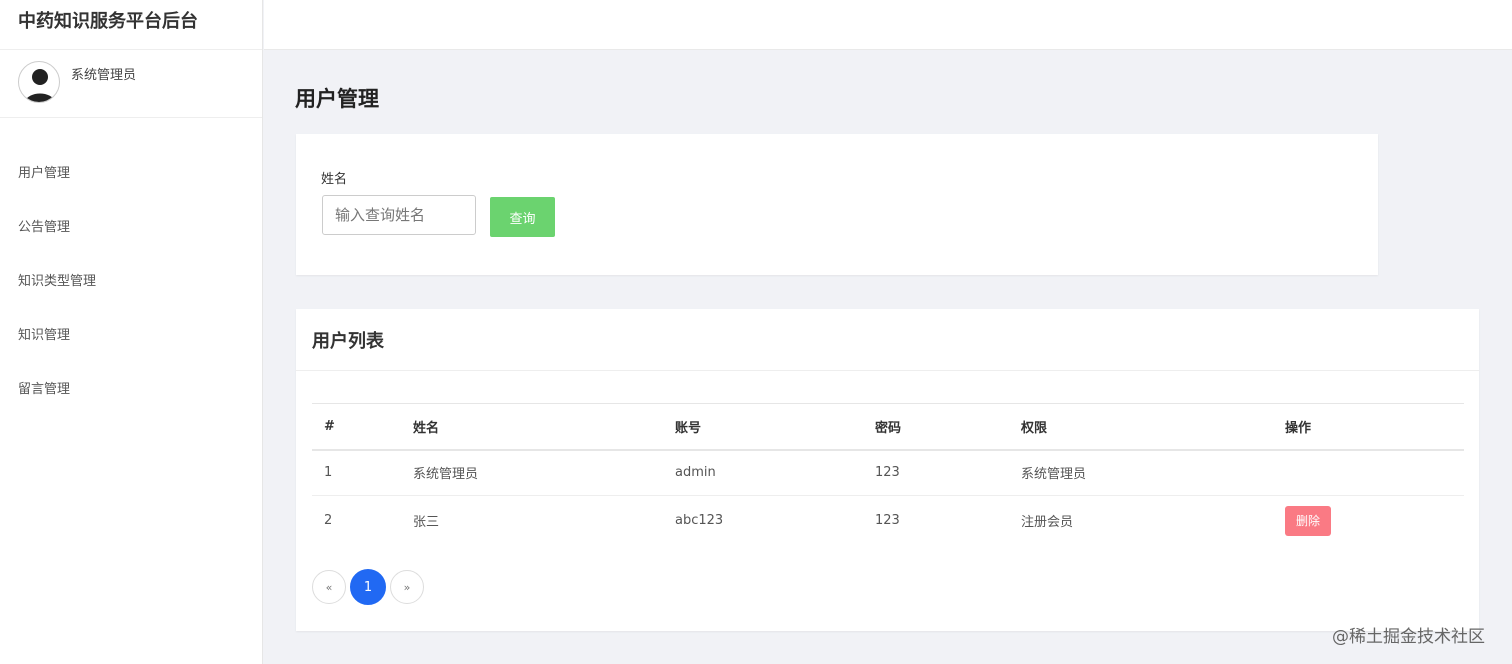 The image size is (1512, 664). Describe the element at coordinates (763, 472) in the screenshot. I see `cell-account: admin` at that location.